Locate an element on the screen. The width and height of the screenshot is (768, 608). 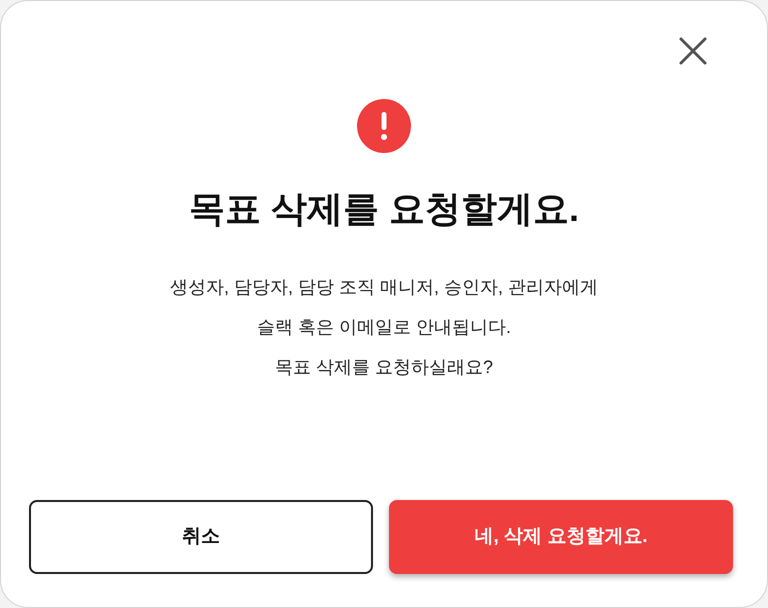
alert-icon is located at coordinates (384, 126).